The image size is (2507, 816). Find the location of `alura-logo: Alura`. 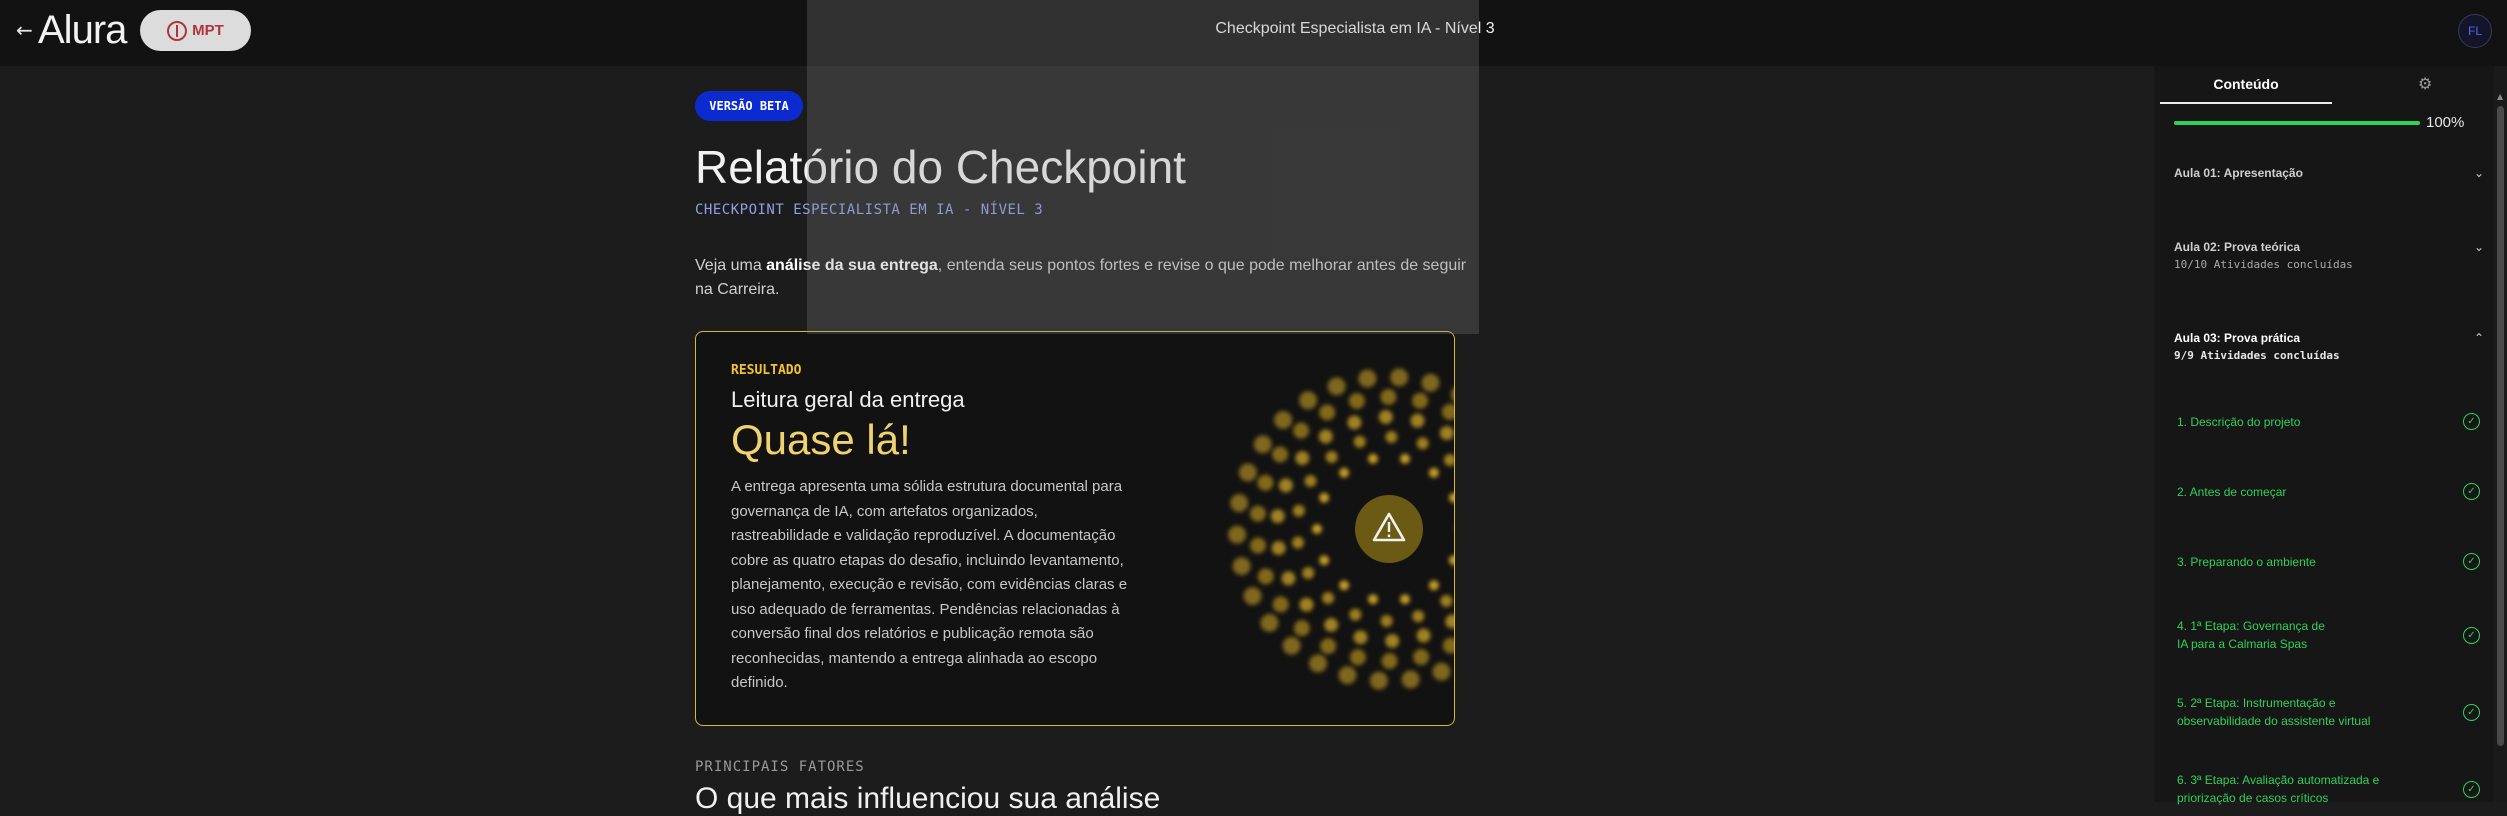

alura-logo: Alura is located at coordinates (82, 30).